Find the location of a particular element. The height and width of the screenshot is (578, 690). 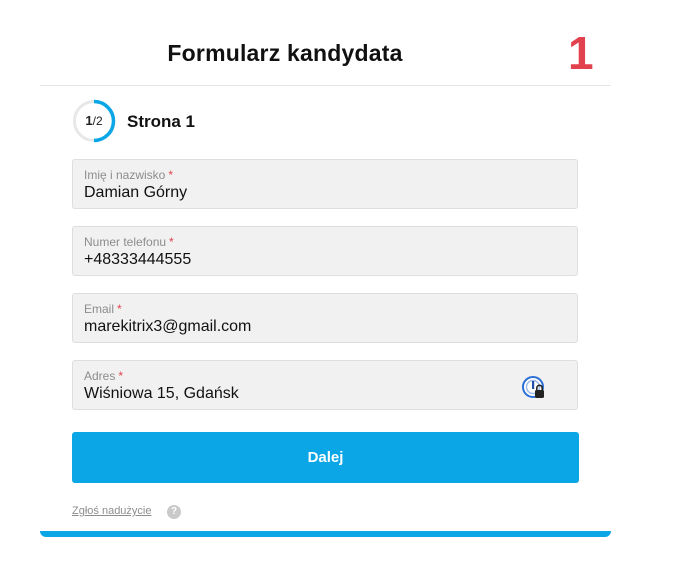

progress-text: 1/2 is located at coordinates (94, 121).